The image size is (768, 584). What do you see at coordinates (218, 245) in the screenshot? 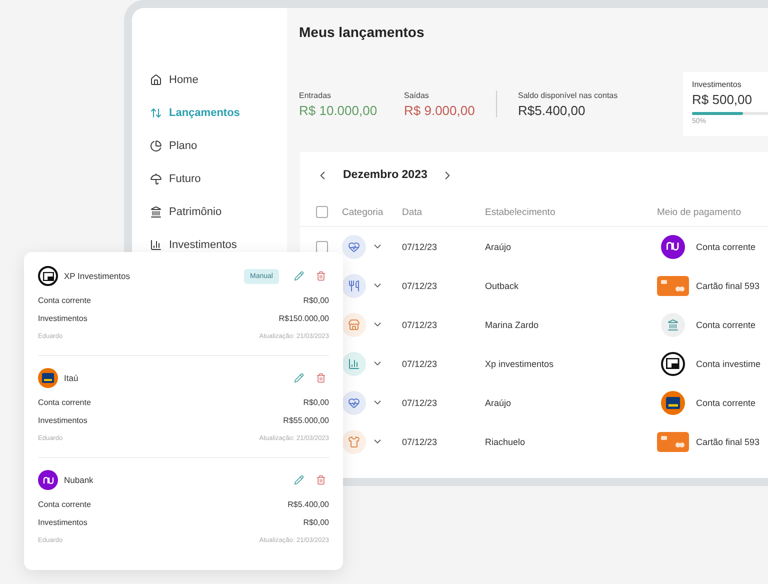
I see `sidebar-item: Investimentos` at bounding box center [218, 245].